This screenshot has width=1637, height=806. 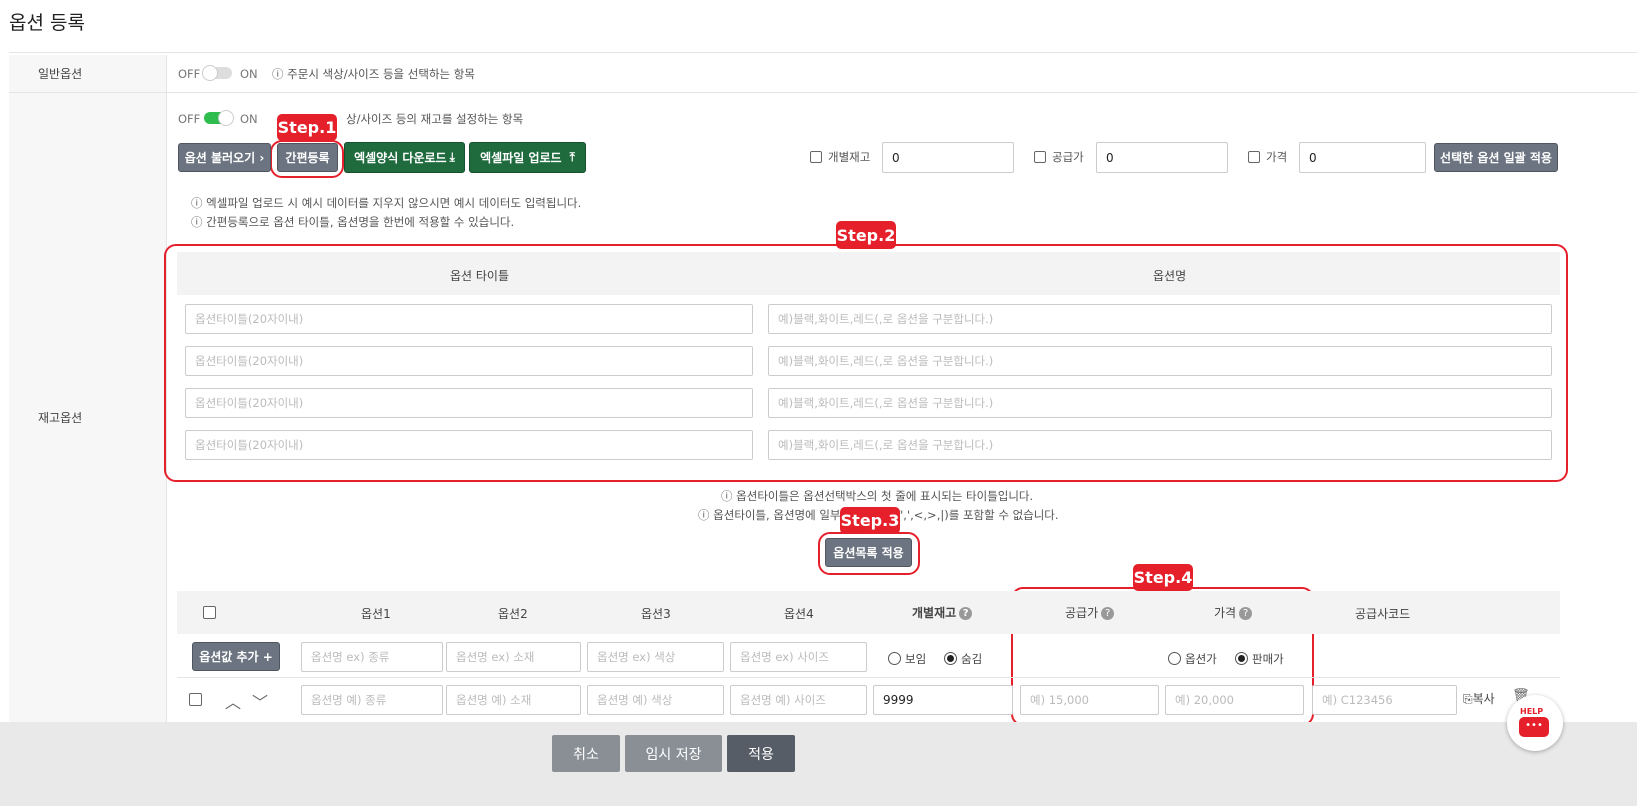 What do you see at coordinates (655, 657) in the screenshot?
I see `option3-name-input: 옵션명 ex) 색상` at bounding box center [655, 657].